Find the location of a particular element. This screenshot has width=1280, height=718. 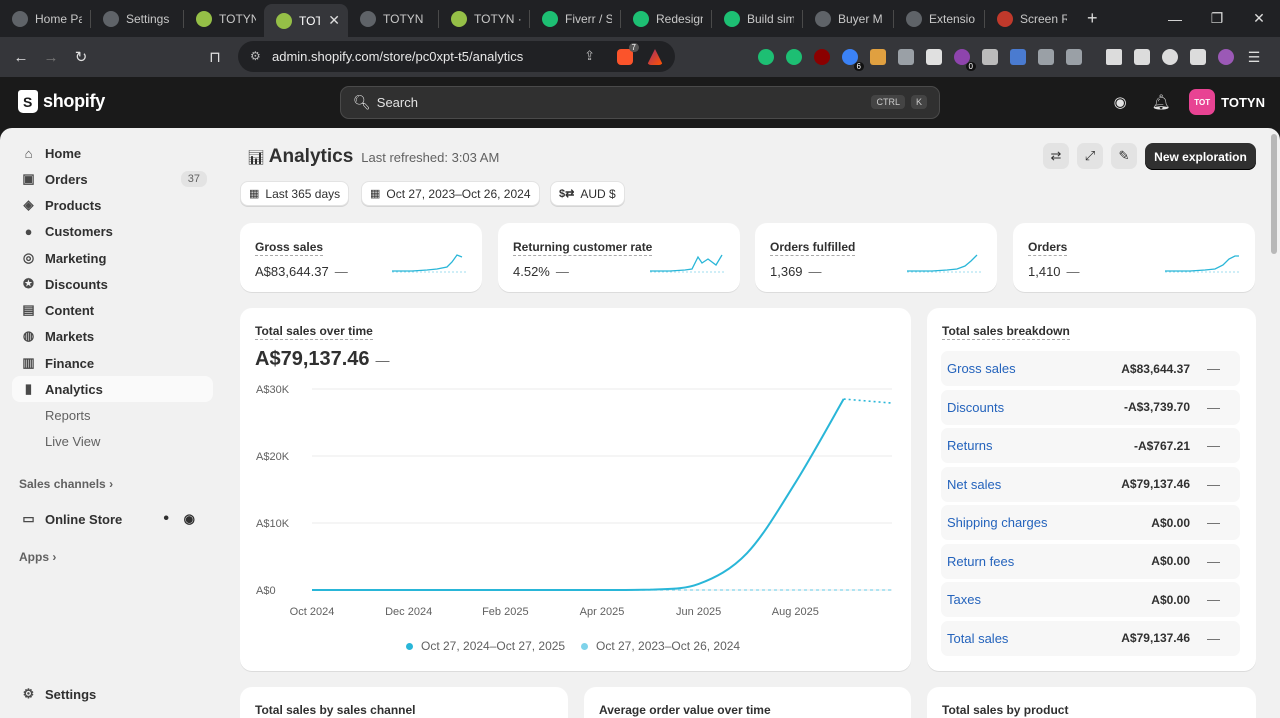

store-avatar: TOT is located at coordinates (1202, 102).